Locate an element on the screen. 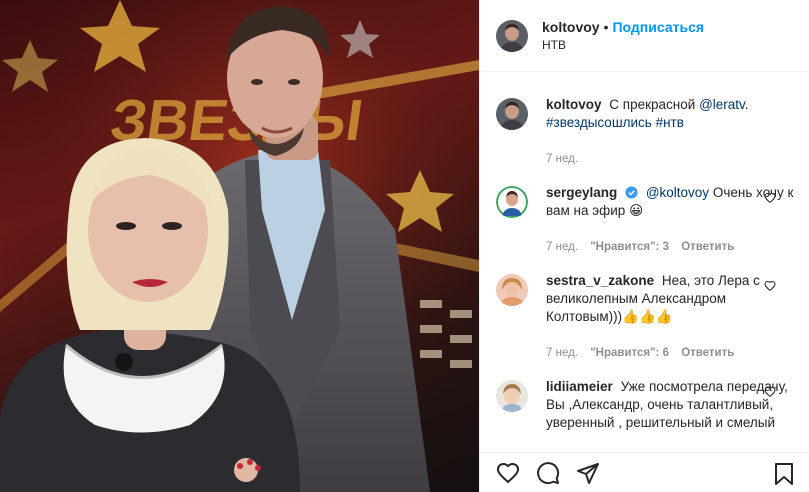  caption-time: 7 нед. is located at coordinates (562, 159).